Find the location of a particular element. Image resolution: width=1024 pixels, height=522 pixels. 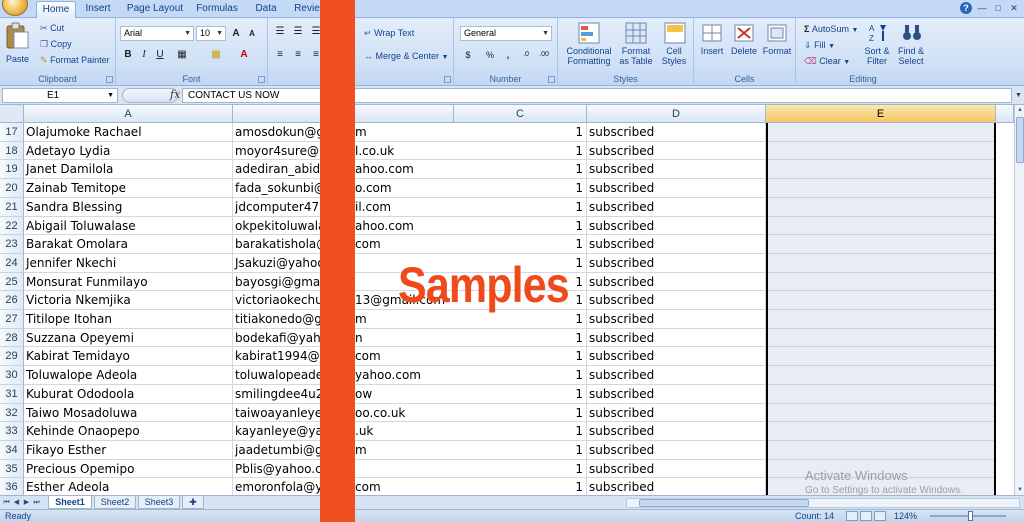

row-header: 32 is located at coordinates (12, 413).